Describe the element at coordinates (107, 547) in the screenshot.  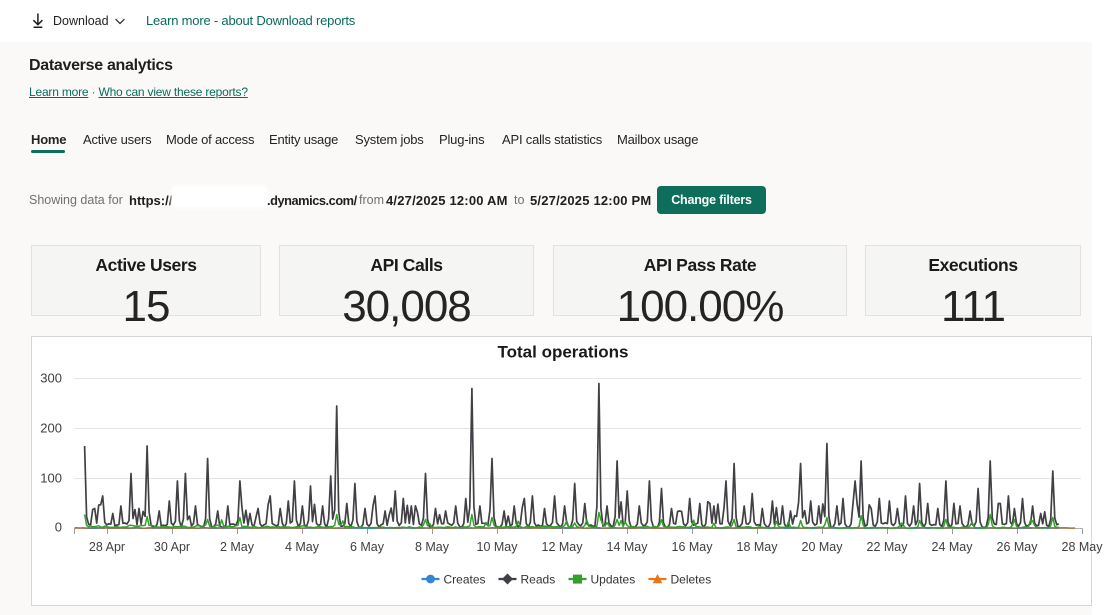
I see `svg-text: 28 Apr` at that location.